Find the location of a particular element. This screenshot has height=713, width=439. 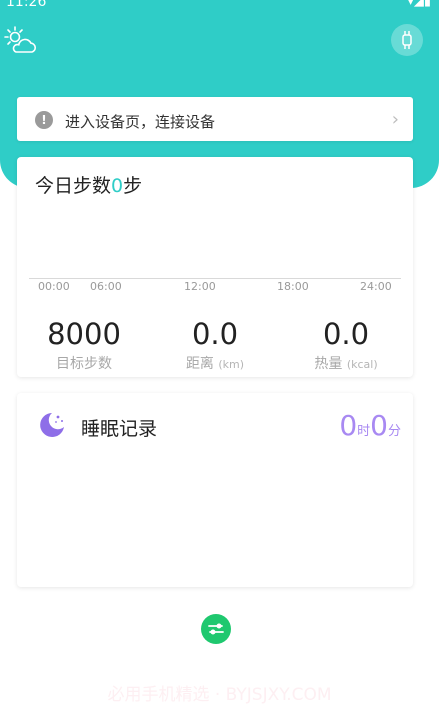

goal-steps-label: 目标步数 is located at coordinates (84, 364).